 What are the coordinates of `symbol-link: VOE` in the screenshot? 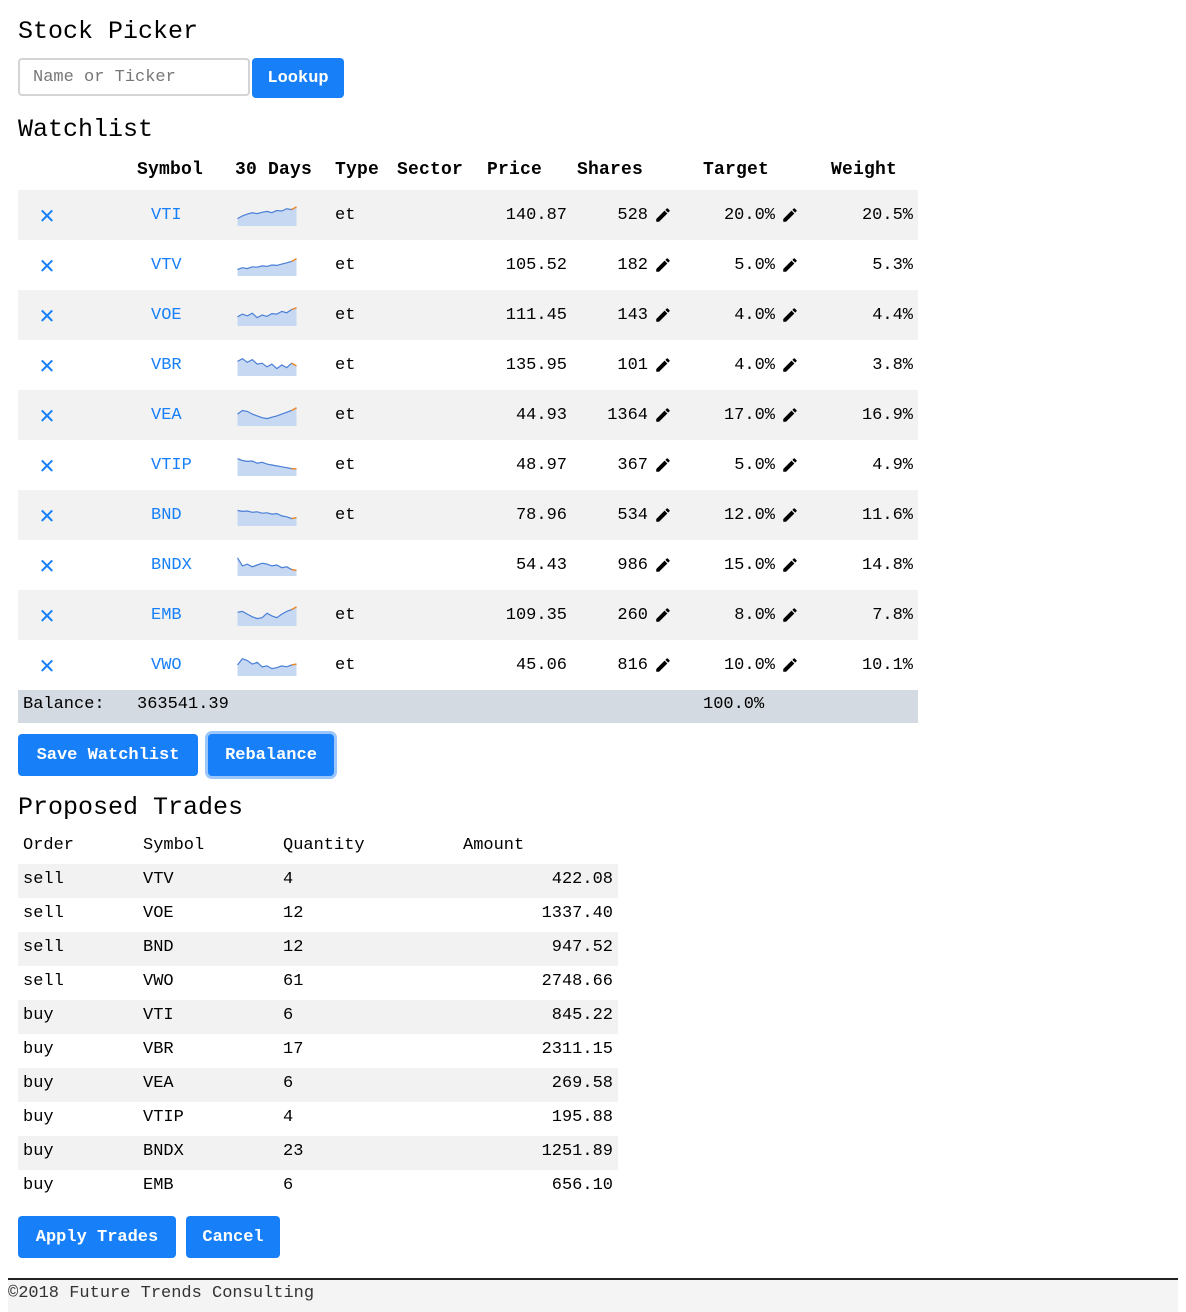 It's located at (166, 315).